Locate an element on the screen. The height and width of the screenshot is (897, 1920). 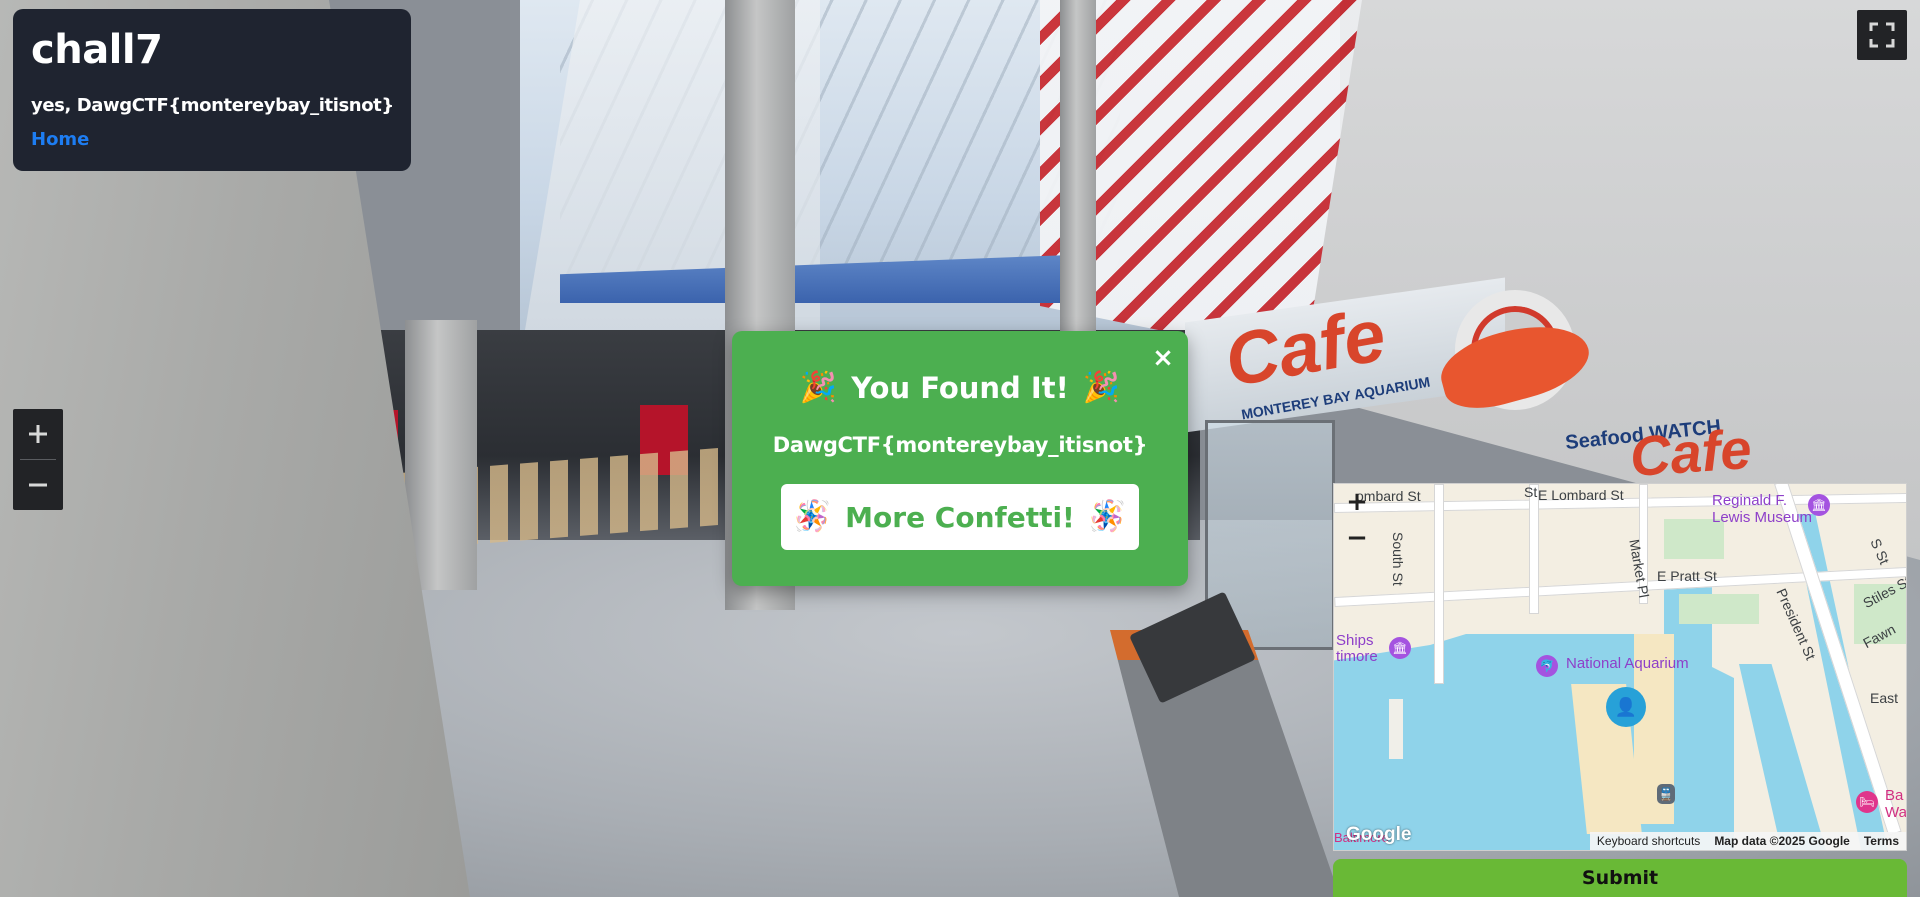
terms-link: Terms is located at coordinates (1881, 841).